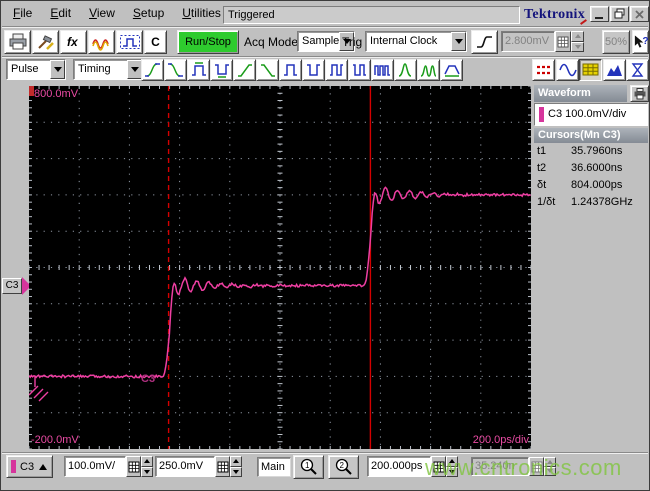 The height and width of the screenshot is (491, 650). I want to click on menu-utilities: Utilities, so click(201, 13).